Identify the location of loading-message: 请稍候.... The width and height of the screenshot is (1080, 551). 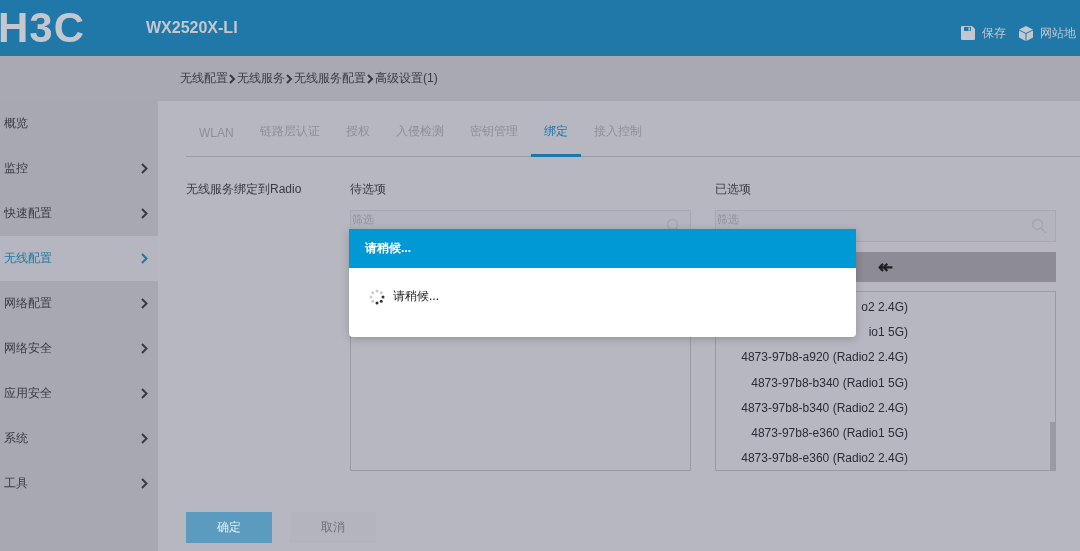
(416, 296).